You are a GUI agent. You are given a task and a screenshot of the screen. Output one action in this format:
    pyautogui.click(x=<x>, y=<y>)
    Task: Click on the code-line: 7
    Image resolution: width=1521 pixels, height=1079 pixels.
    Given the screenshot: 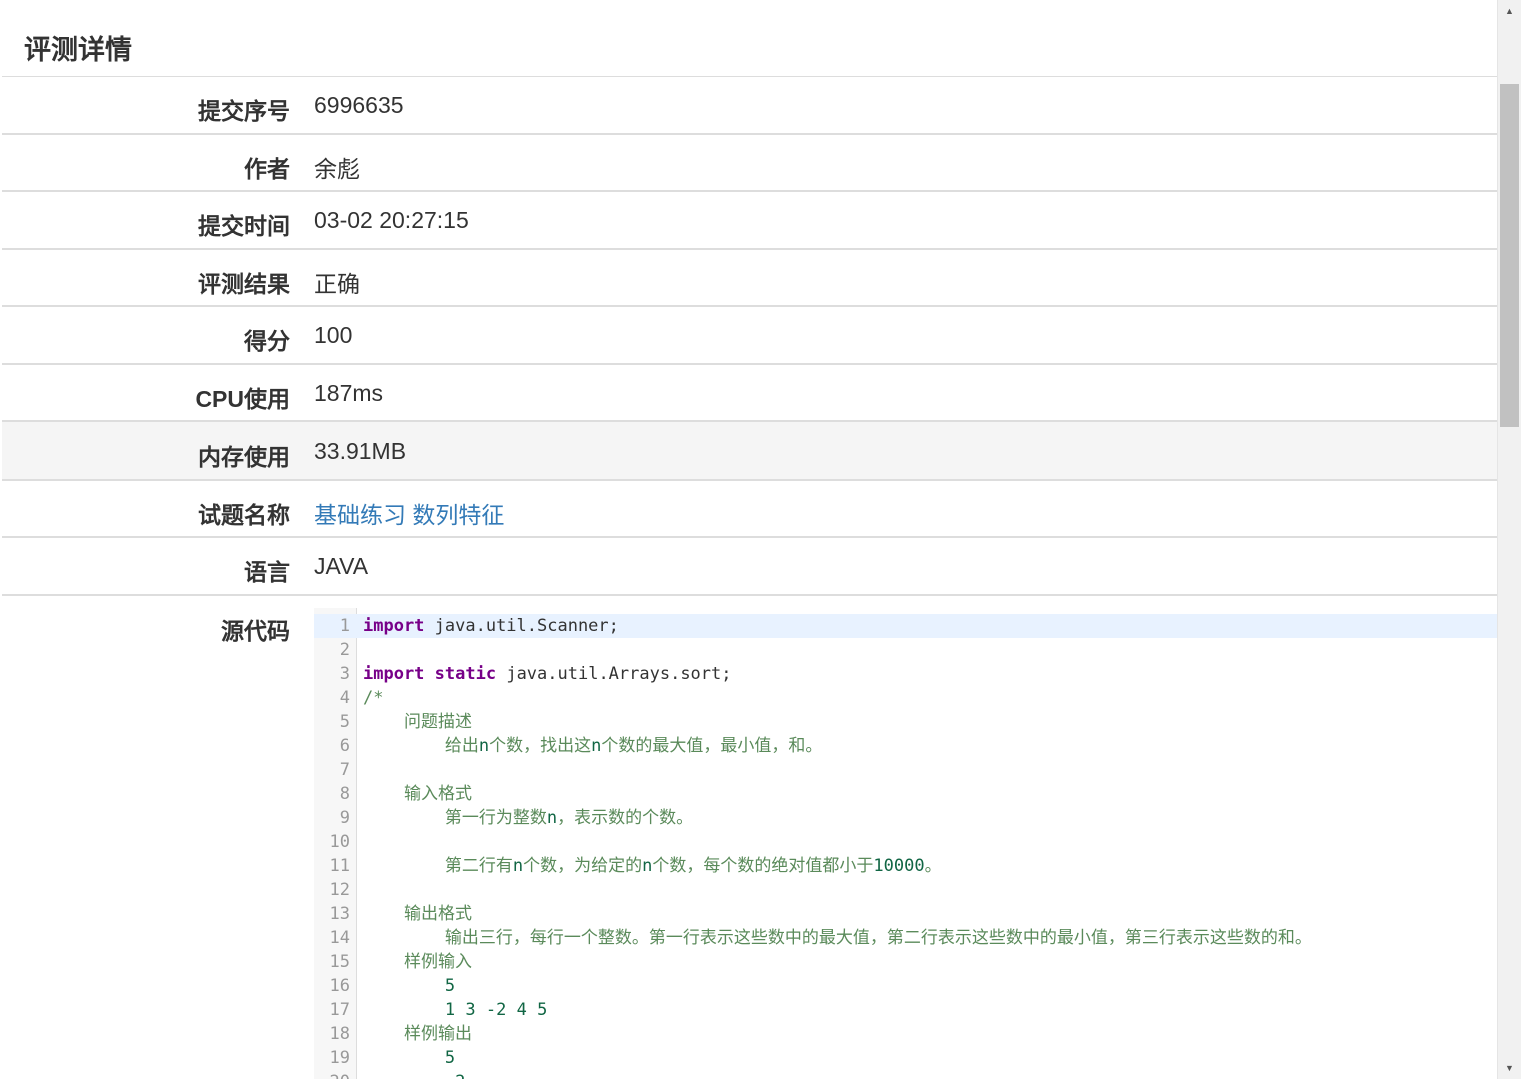 What is the action you would take?
    pyautogui.click(x=905, y=770)
    